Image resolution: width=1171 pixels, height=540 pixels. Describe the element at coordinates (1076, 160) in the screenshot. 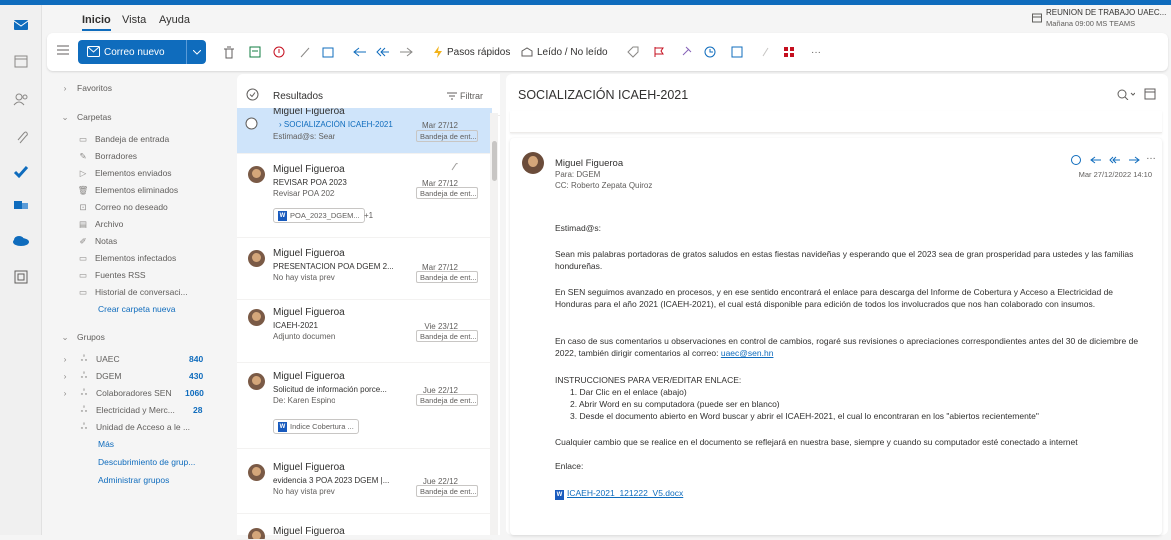

I see `emoji-icon` at that location.